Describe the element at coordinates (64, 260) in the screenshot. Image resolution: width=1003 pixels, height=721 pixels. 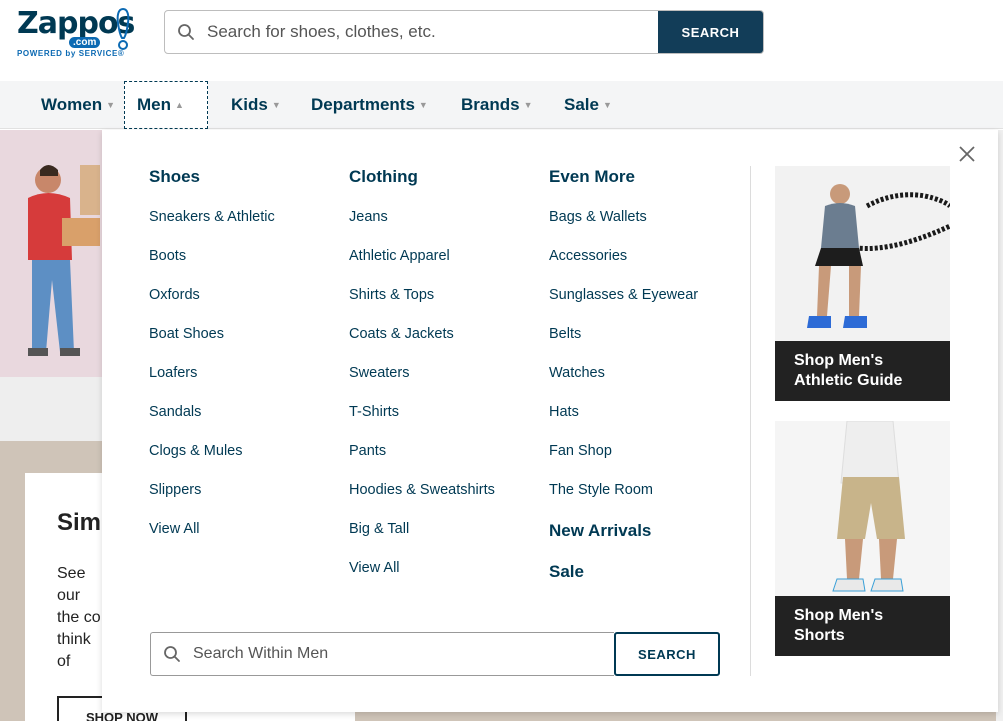
I see `delivery-person-illustration` at that location.